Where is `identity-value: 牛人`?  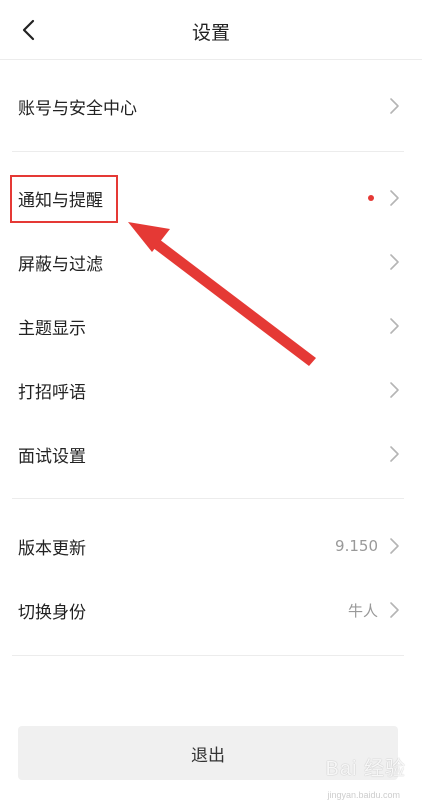 identity-value: 牛人 is located at coordinates (362, 610).